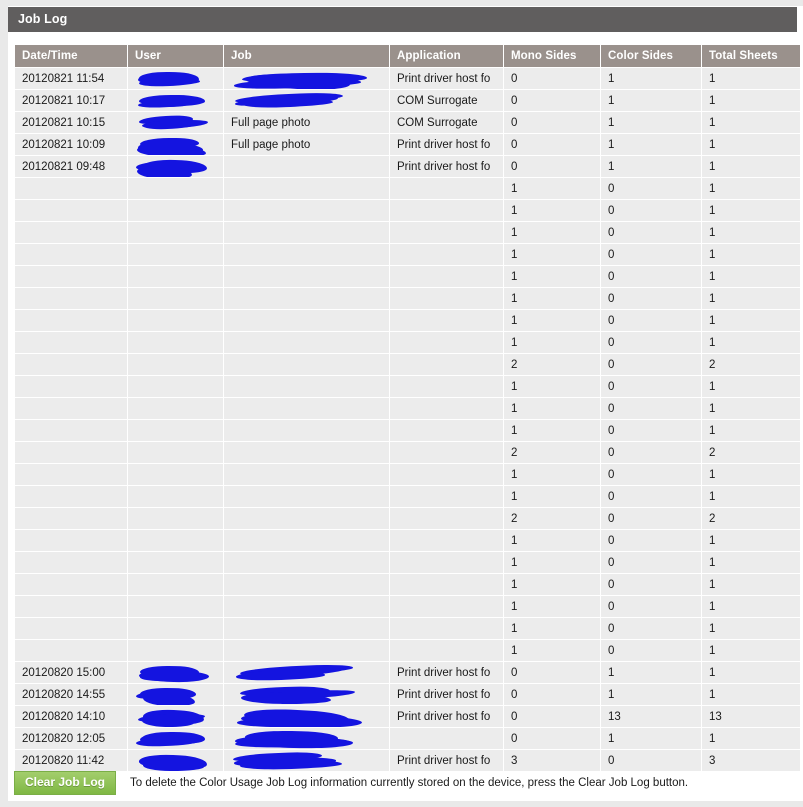  I want to click on table-row: 20120820 15:00 Print driver host fo 0 1 1, so click(407, 672).